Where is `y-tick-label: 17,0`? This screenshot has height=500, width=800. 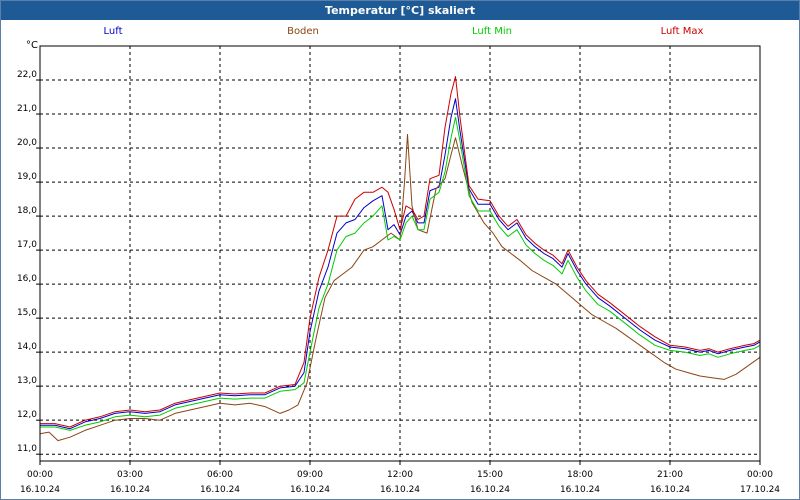 y-tick-label: 17,0 is located at coordinates (27, 245).